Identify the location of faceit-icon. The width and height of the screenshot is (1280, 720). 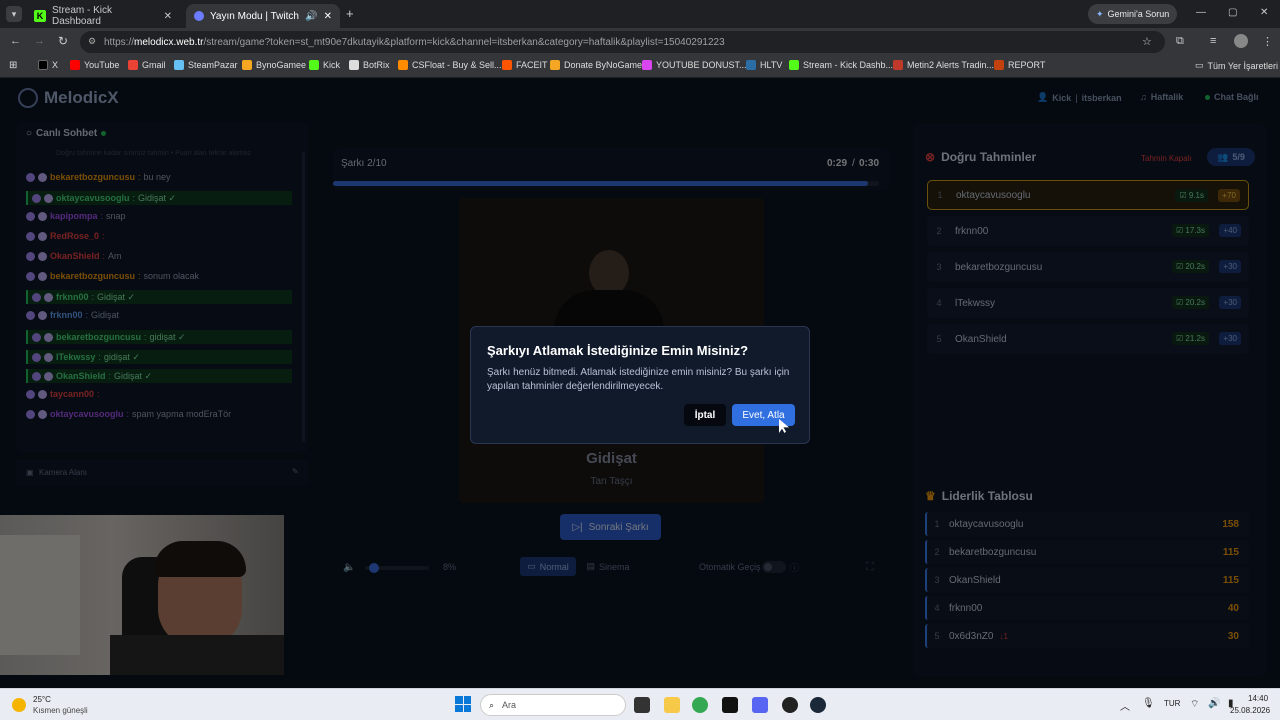
(507, 65).